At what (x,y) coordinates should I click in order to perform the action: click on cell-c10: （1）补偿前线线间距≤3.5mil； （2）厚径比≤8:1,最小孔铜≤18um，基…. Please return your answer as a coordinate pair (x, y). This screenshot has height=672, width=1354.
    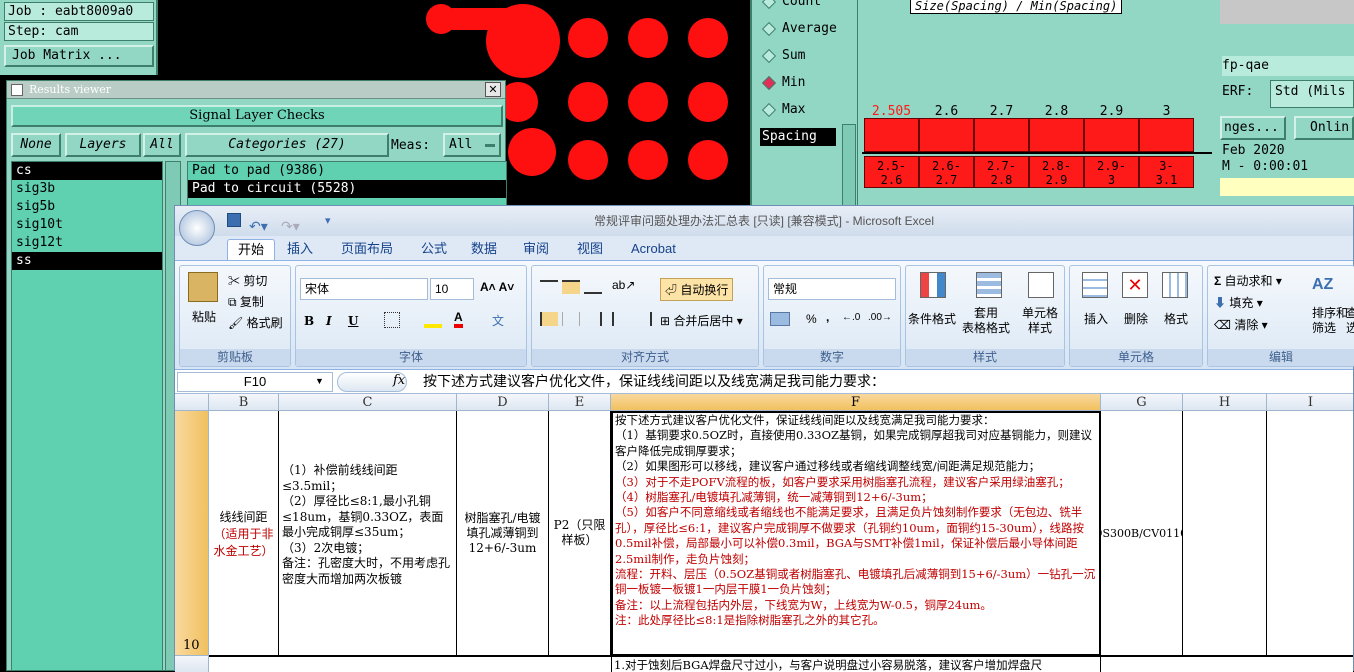
    Looking at the image, I should click on (368, 533).